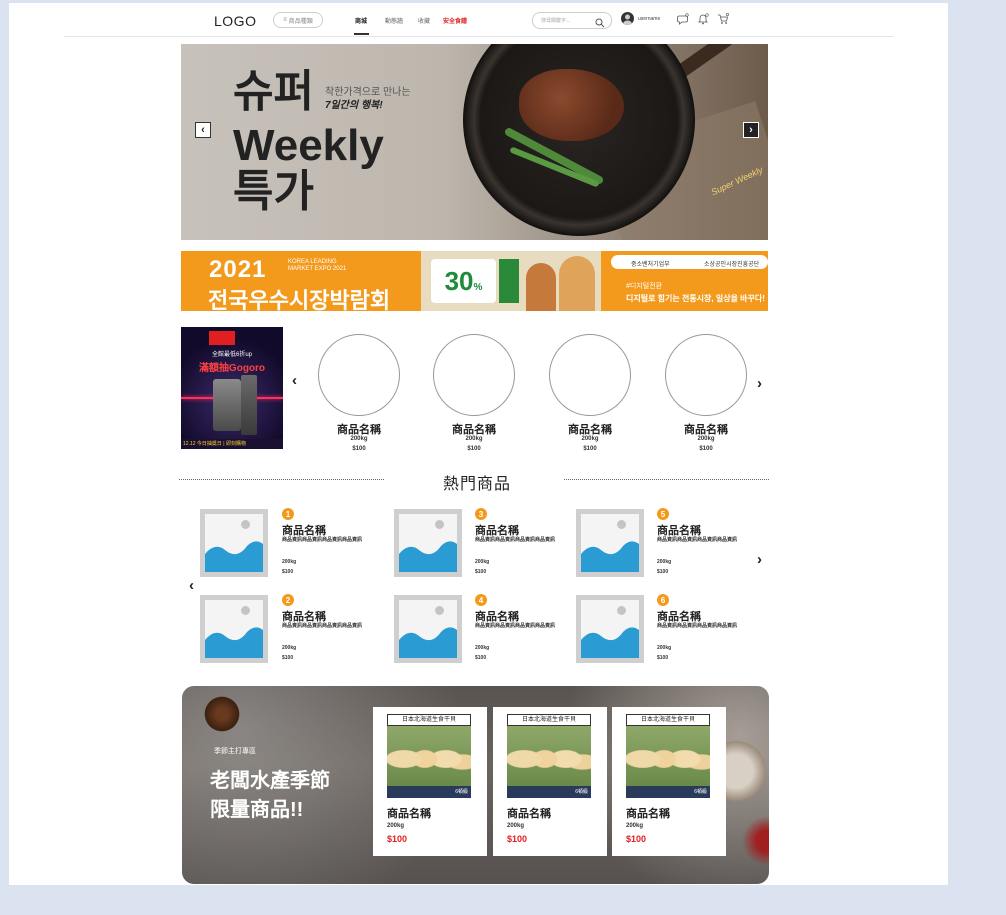 This screenshot has height=915, width=1006. I want to click on logo: LOGO, so click(235, 21).